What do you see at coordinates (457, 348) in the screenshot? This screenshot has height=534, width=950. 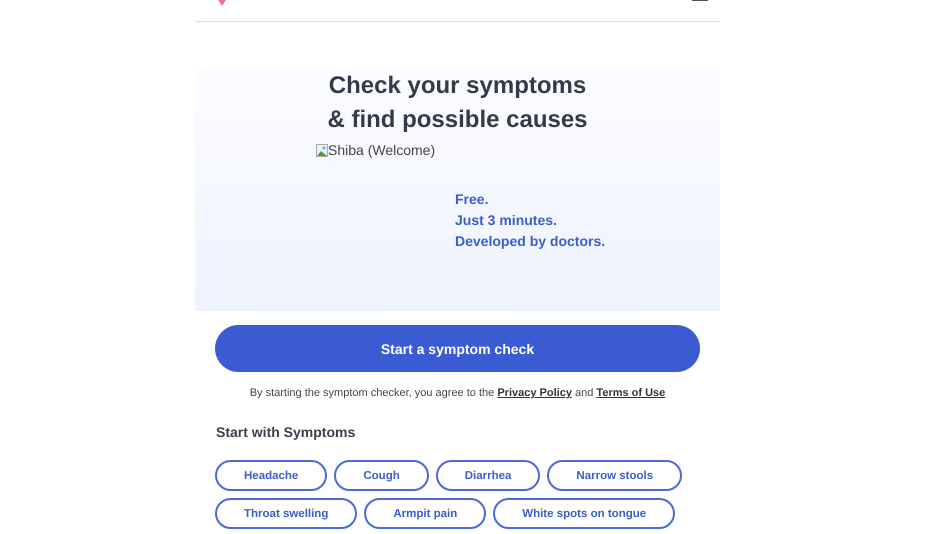 I see `start-check-button: Start a symptom check` at bounding box center [457, 348].